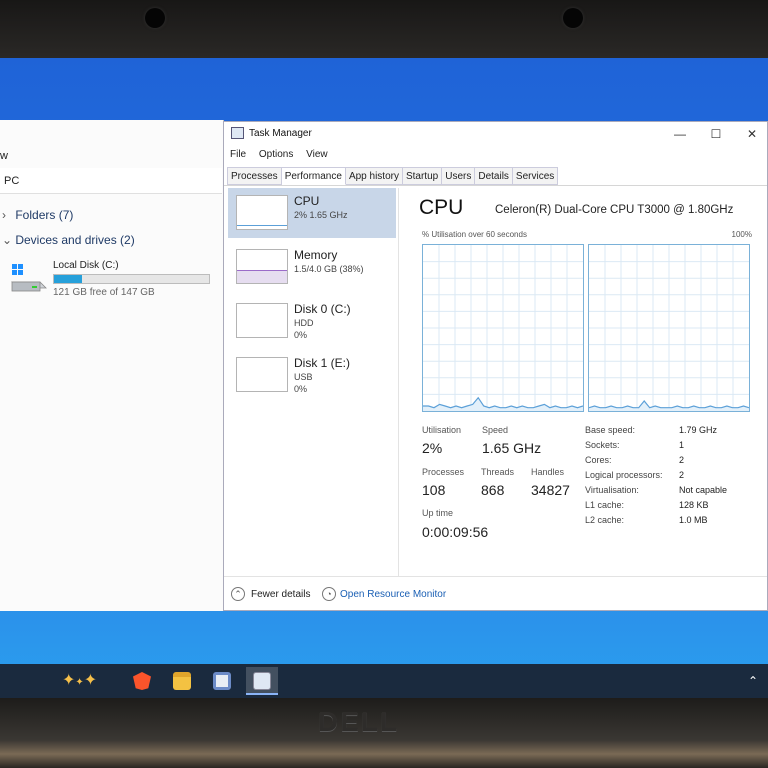 This screenshot has height=768, width=768. What do you see at coordinates (548, 472) in the screenshot?
I see `handles-label: Handles` at bounding box center [548, 472].